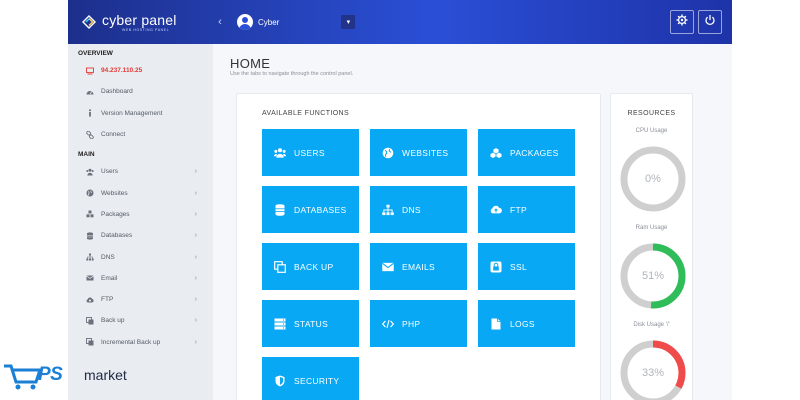 The height and width of the screenshot is (400, 800). What do you see at coordinates (90, 134) in the screenshot?
I see `link-icon` at bounding box center [90, 134].